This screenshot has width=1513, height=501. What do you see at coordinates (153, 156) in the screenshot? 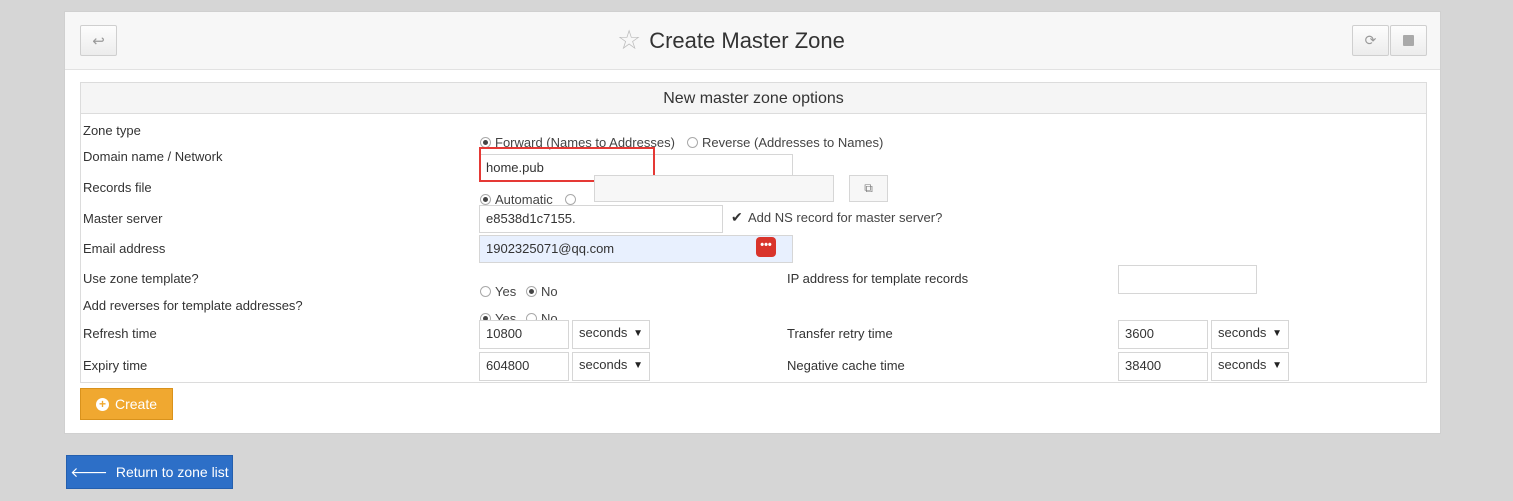
I see `domain-label: Domain name / Network` at bounding box center [153, 156].